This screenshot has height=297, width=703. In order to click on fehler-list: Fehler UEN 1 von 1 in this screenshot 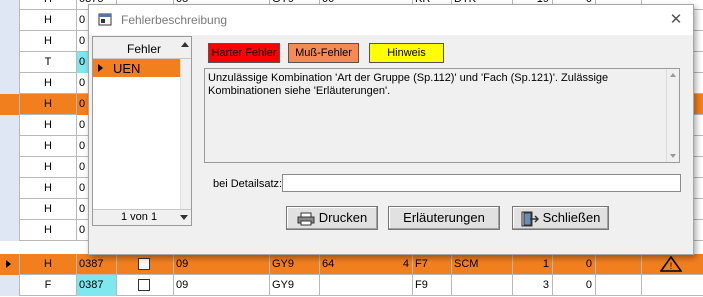, I will do `click(142, 131)`.